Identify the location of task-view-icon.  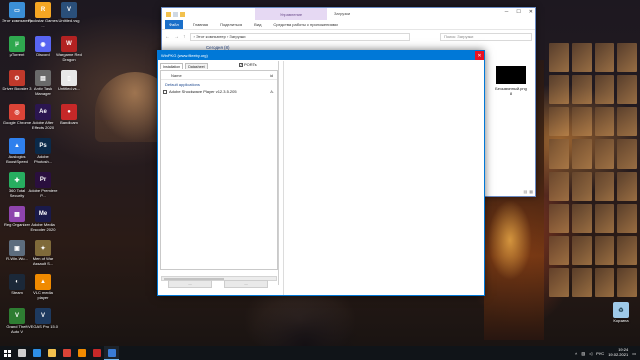
(21, 353).